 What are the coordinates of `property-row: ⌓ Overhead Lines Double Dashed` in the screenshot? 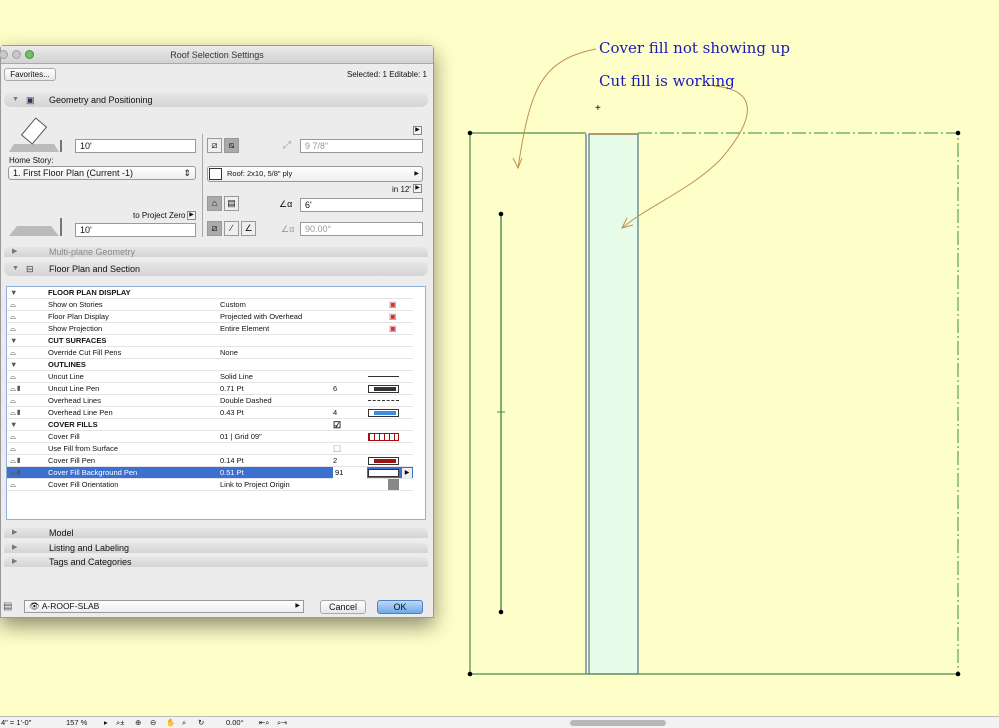 It's located at (210, 401).